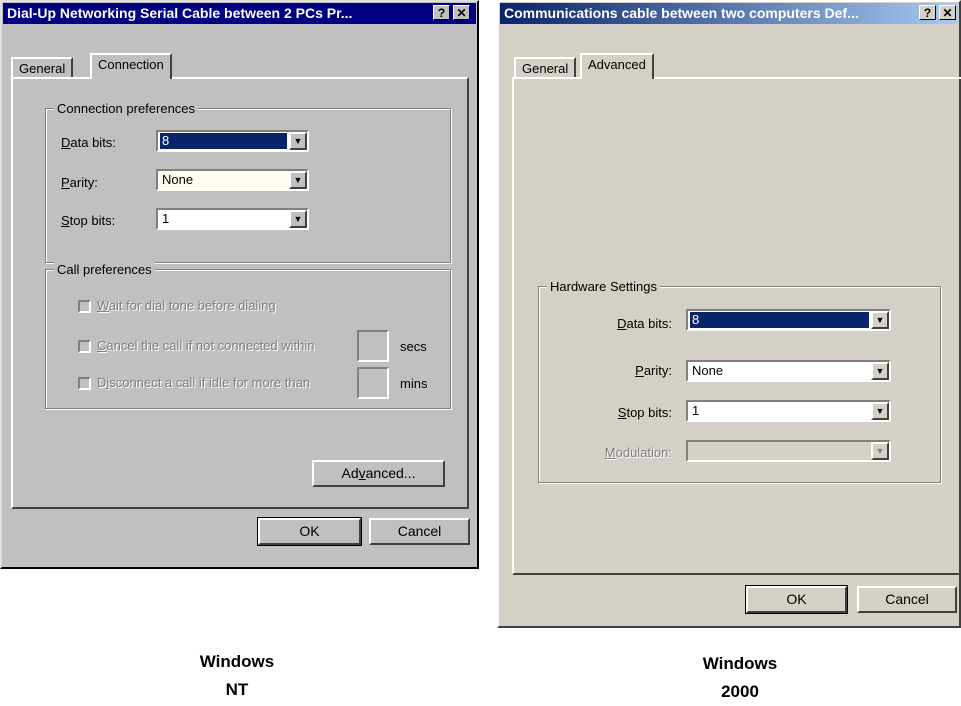 This screenshot has width=961, height=706. Describe the element at coordinates (788, 451) in the screenshot. I see `modulation-select: ▼` at that location.